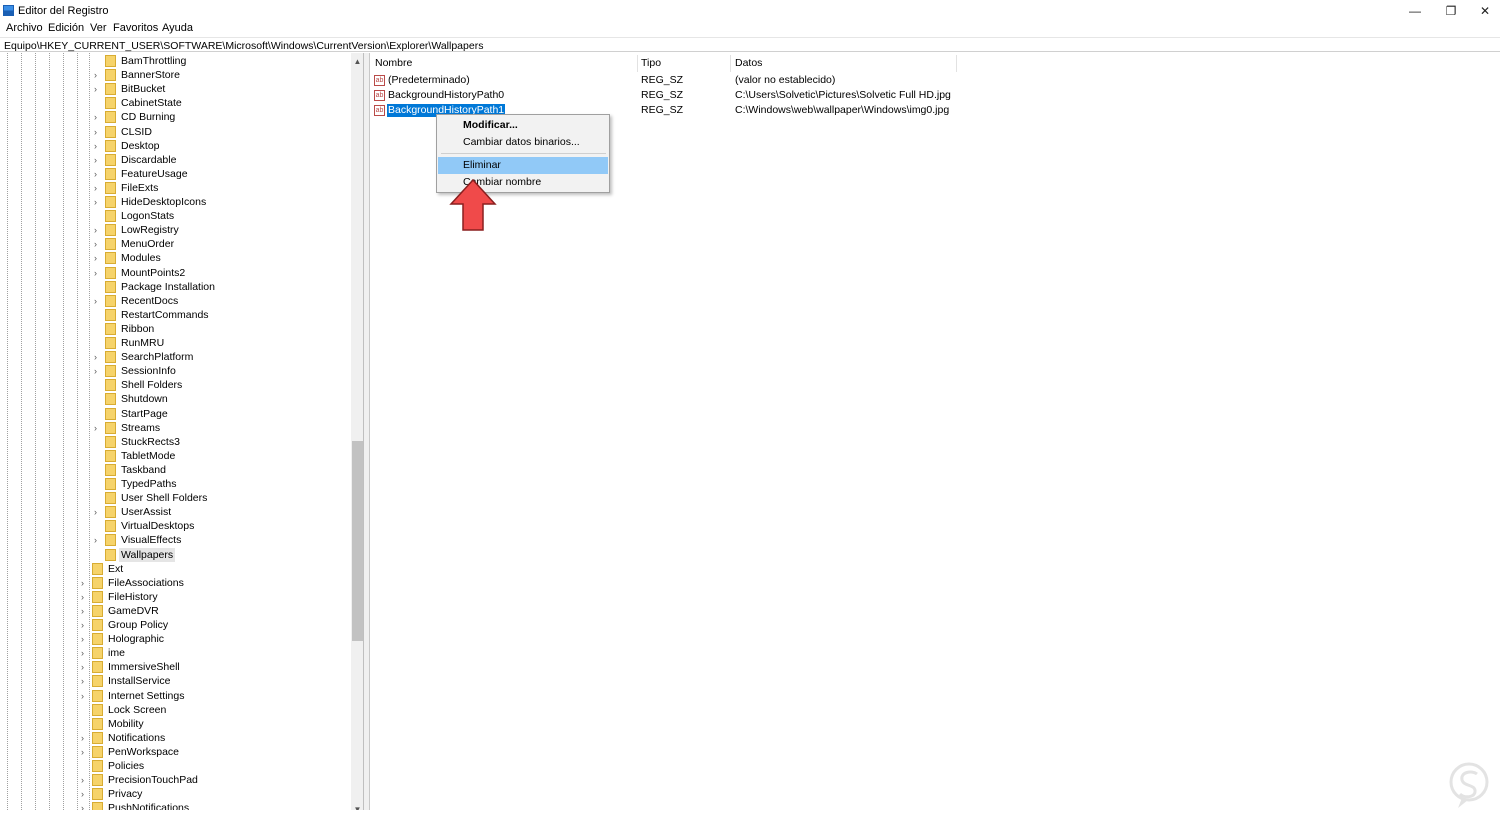 Image resolution: width=1500 pixels, height=813 pixels. What do you see at coordinates (133, 596) in the screenshot?
I see `tree-item-label: FileHistory` at bounding box center [133, 596].